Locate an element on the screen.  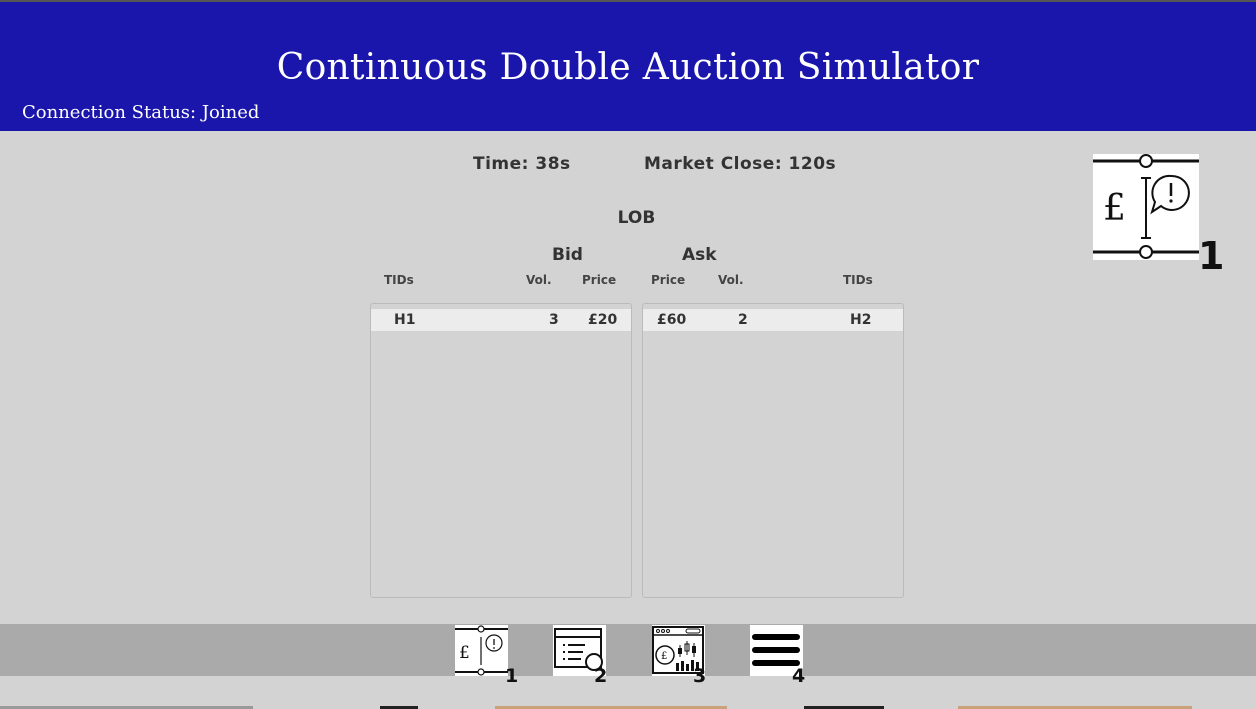
bid-tids-header: TIDs is located at coordinates (399, 280).